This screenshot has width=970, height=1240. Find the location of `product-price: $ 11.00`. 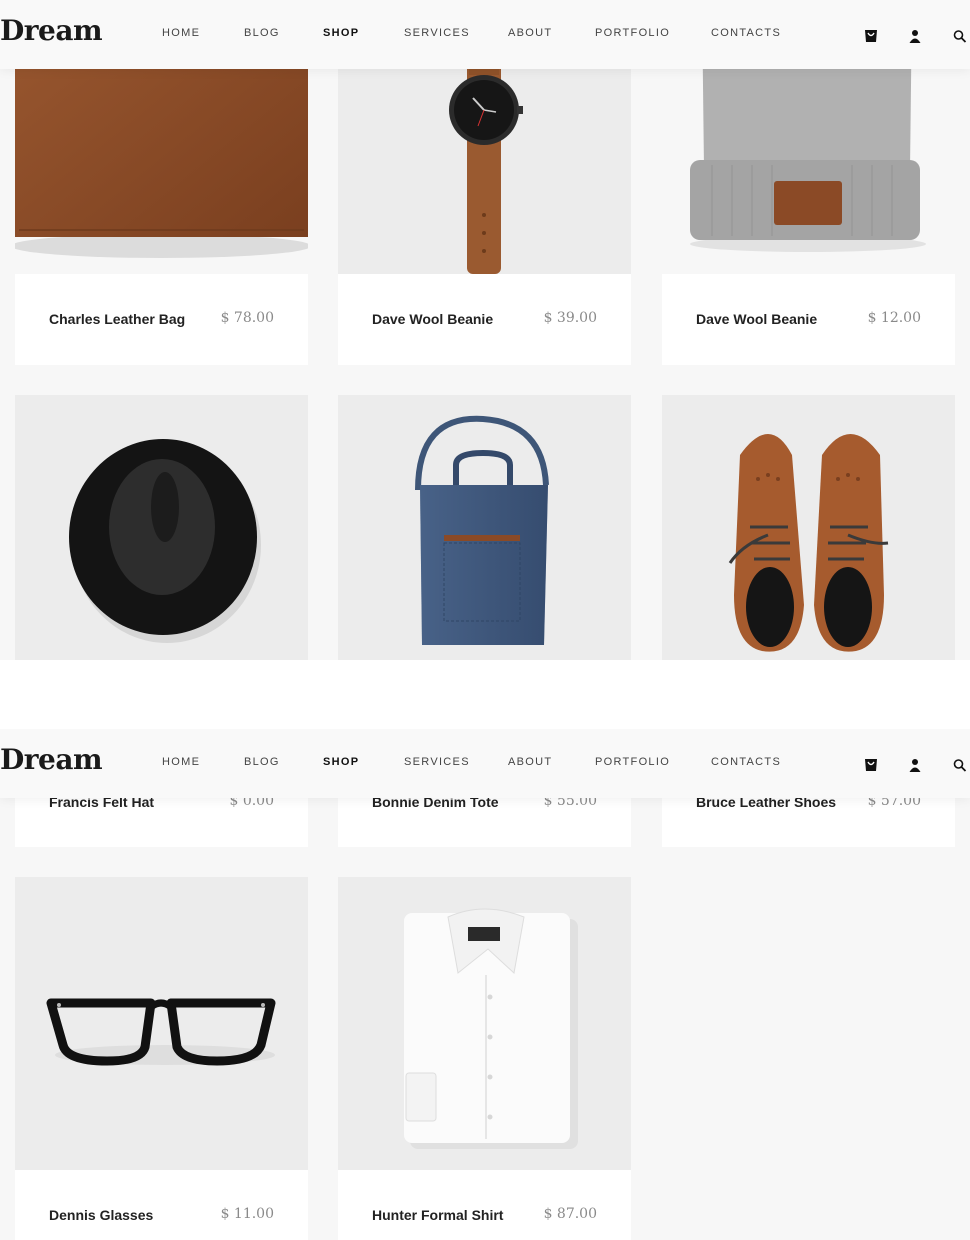

product-price: $ 11.00 is located at coordinates (247, 1214).